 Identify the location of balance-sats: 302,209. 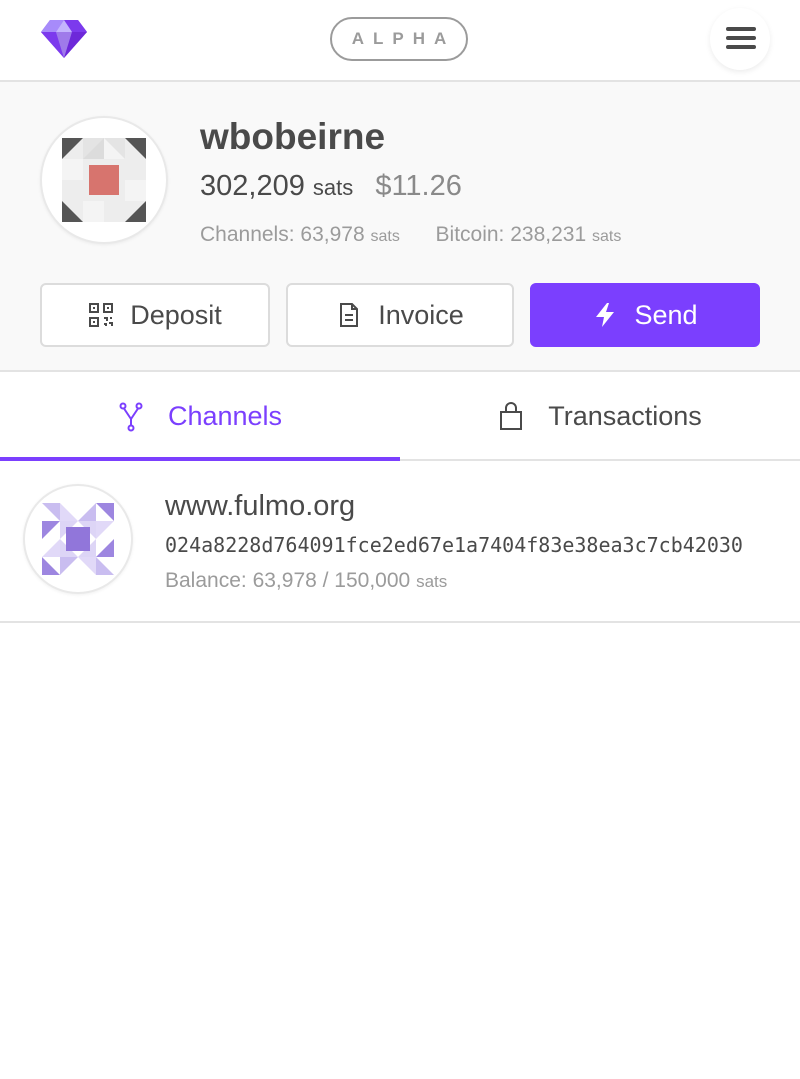
(252, 186).